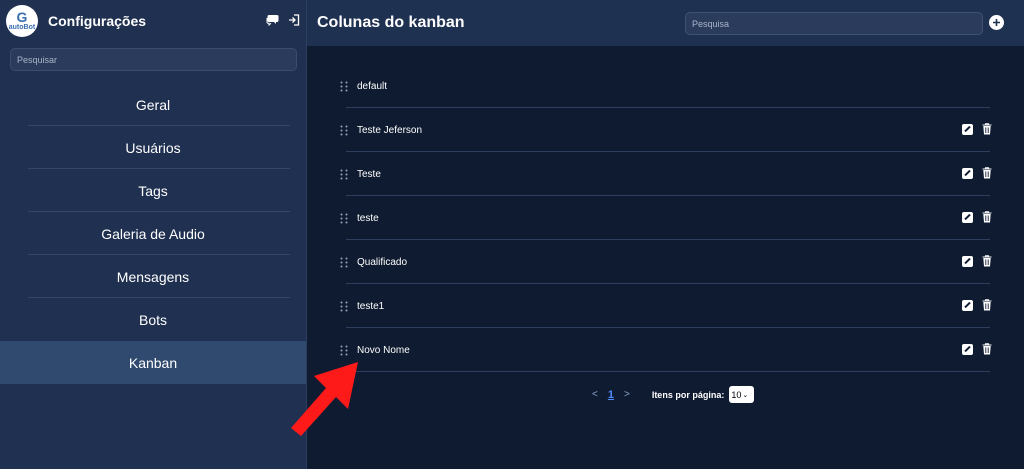  What do you see at coordinates (666, 174) in the screenshot?
I see `list-item: Teste` at bounding box center [666, 174].